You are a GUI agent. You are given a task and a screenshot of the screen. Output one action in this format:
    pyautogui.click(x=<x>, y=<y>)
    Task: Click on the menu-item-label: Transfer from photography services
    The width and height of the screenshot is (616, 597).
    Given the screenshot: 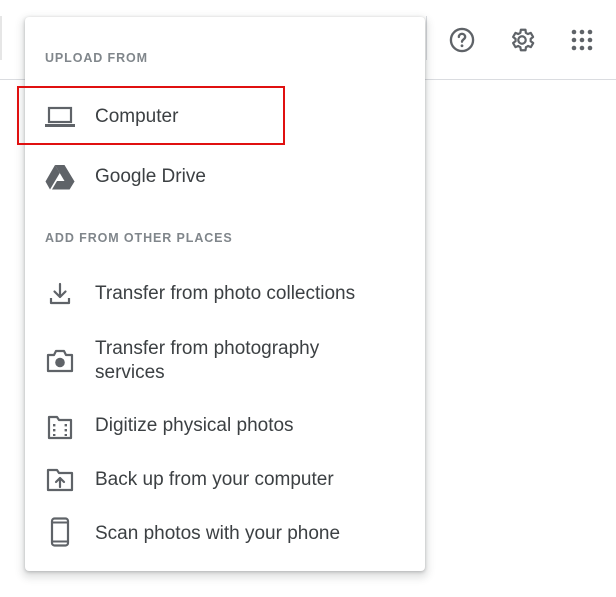 What is the action you would take?
    pyautogui.click(x=207, y=360)
    